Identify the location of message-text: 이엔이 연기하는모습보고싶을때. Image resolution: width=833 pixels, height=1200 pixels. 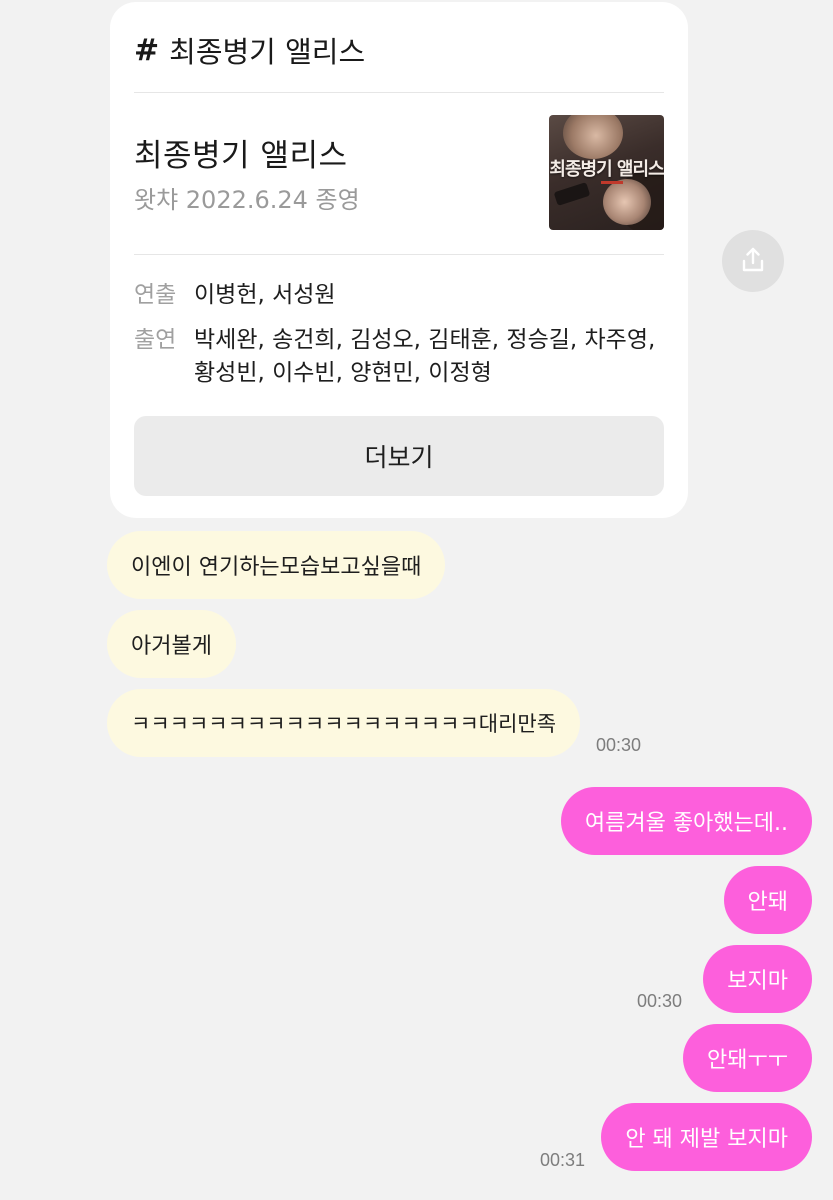
(276, 567).